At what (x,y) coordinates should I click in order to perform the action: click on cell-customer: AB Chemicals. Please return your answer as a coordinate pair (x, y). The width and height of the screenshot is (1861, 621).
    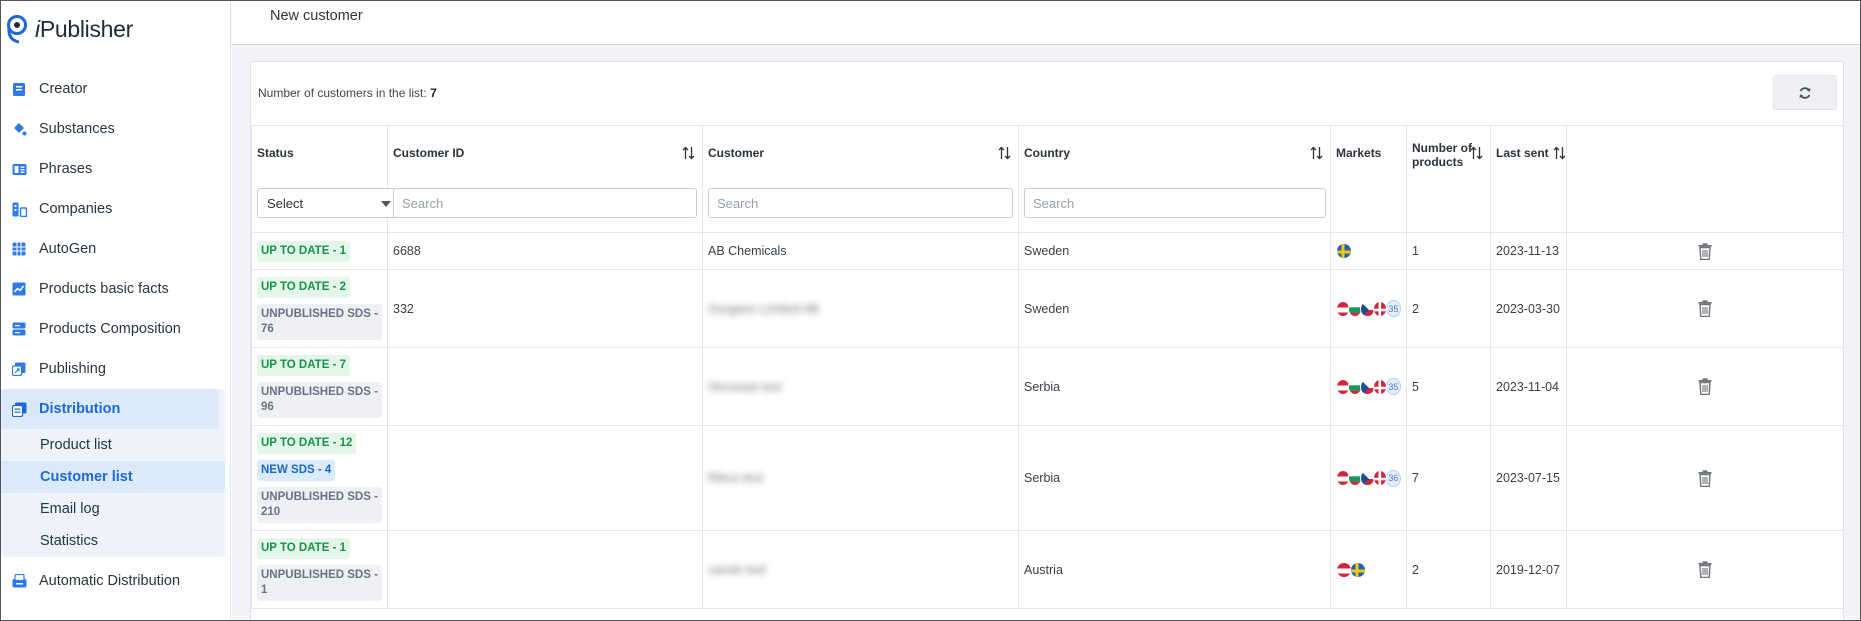
    Looking at the image, I should click on (860, 251).